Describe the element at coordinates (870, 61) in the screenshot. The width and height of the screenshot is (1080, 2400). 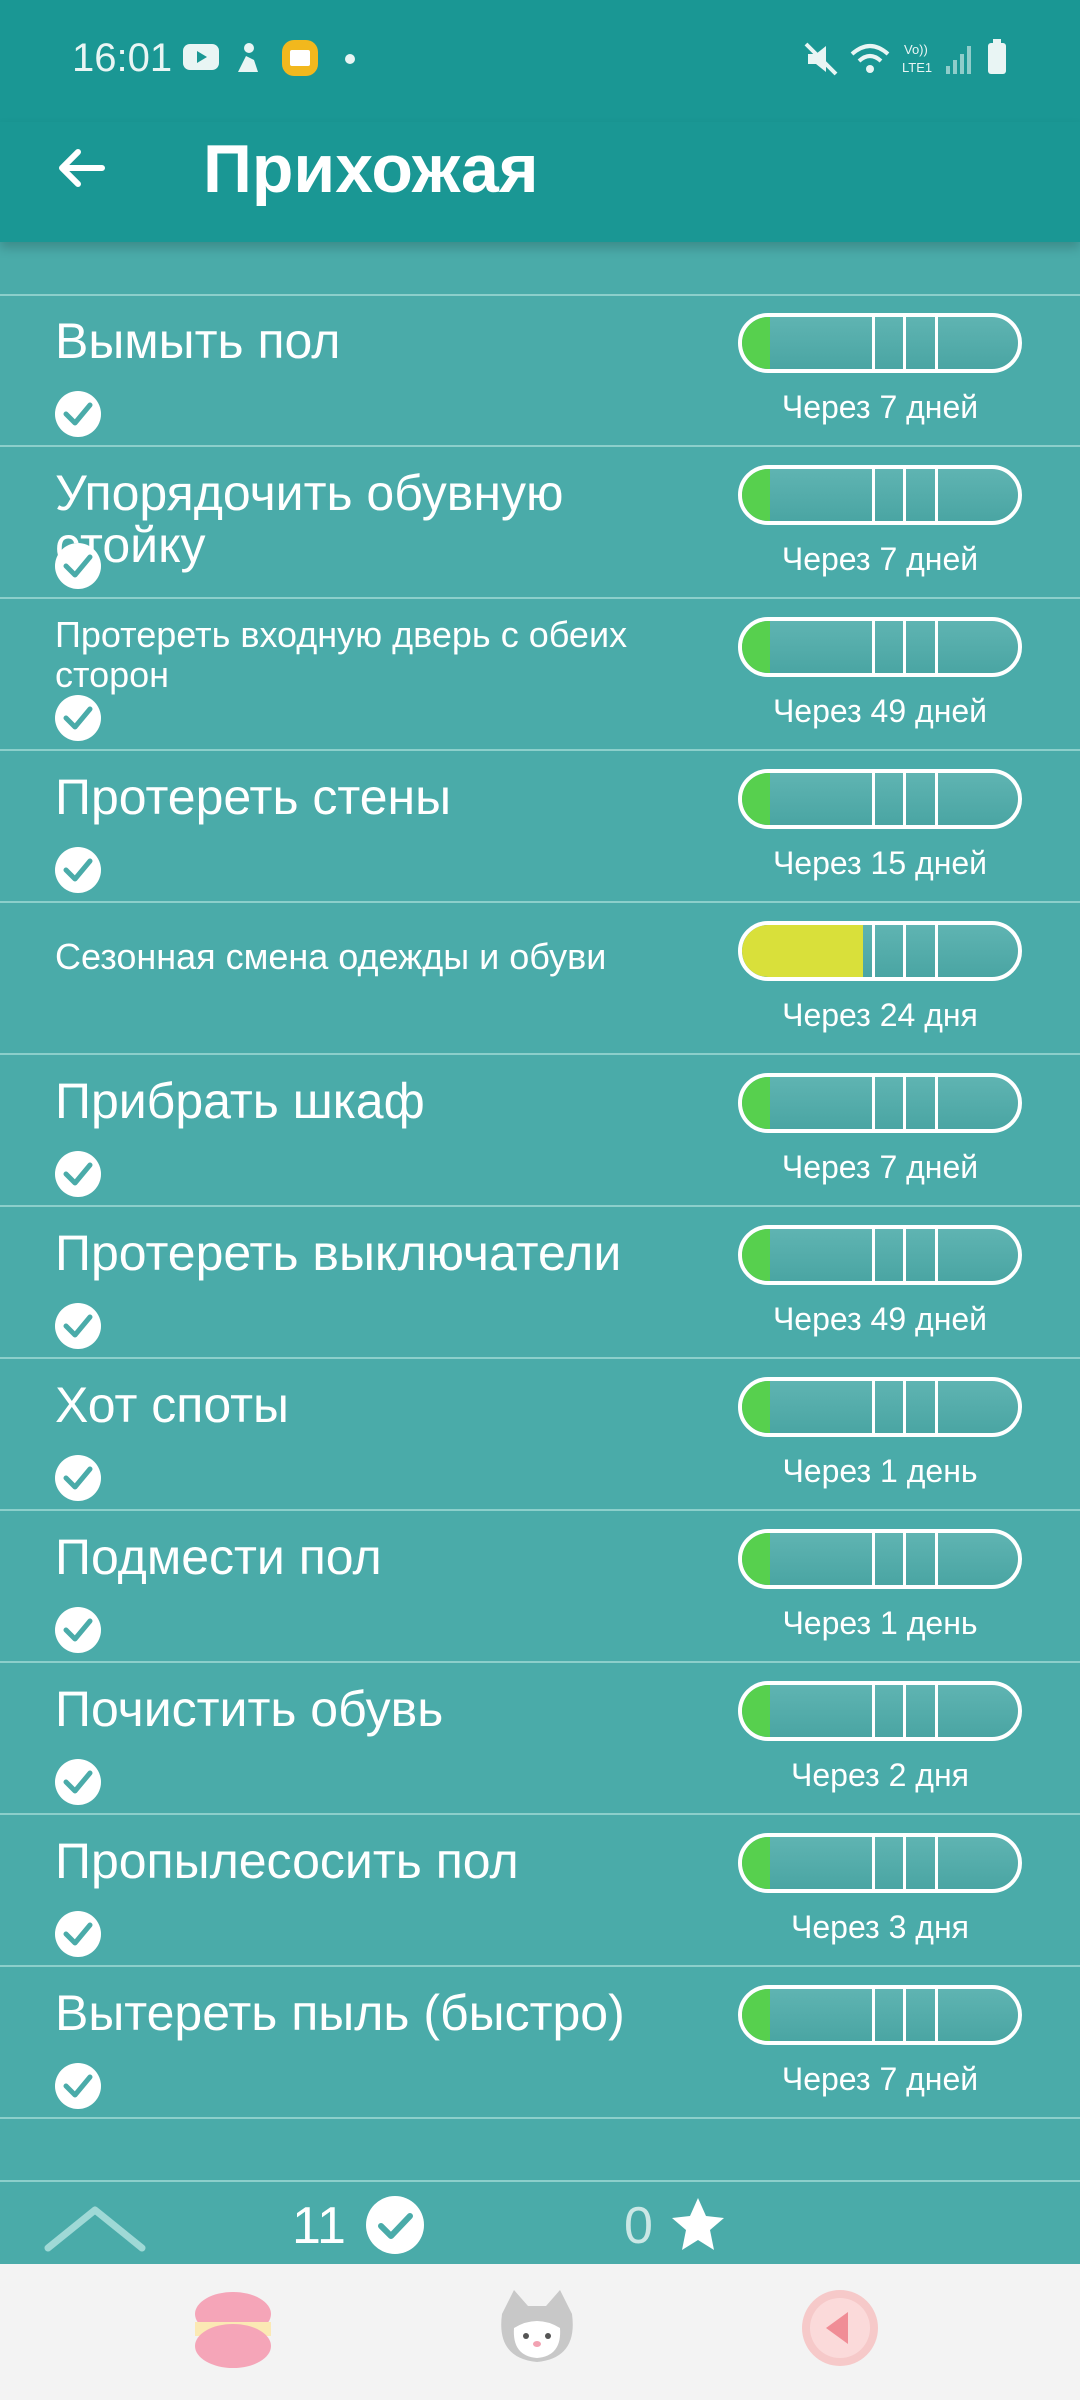
I see `wifi-icon` at that location.